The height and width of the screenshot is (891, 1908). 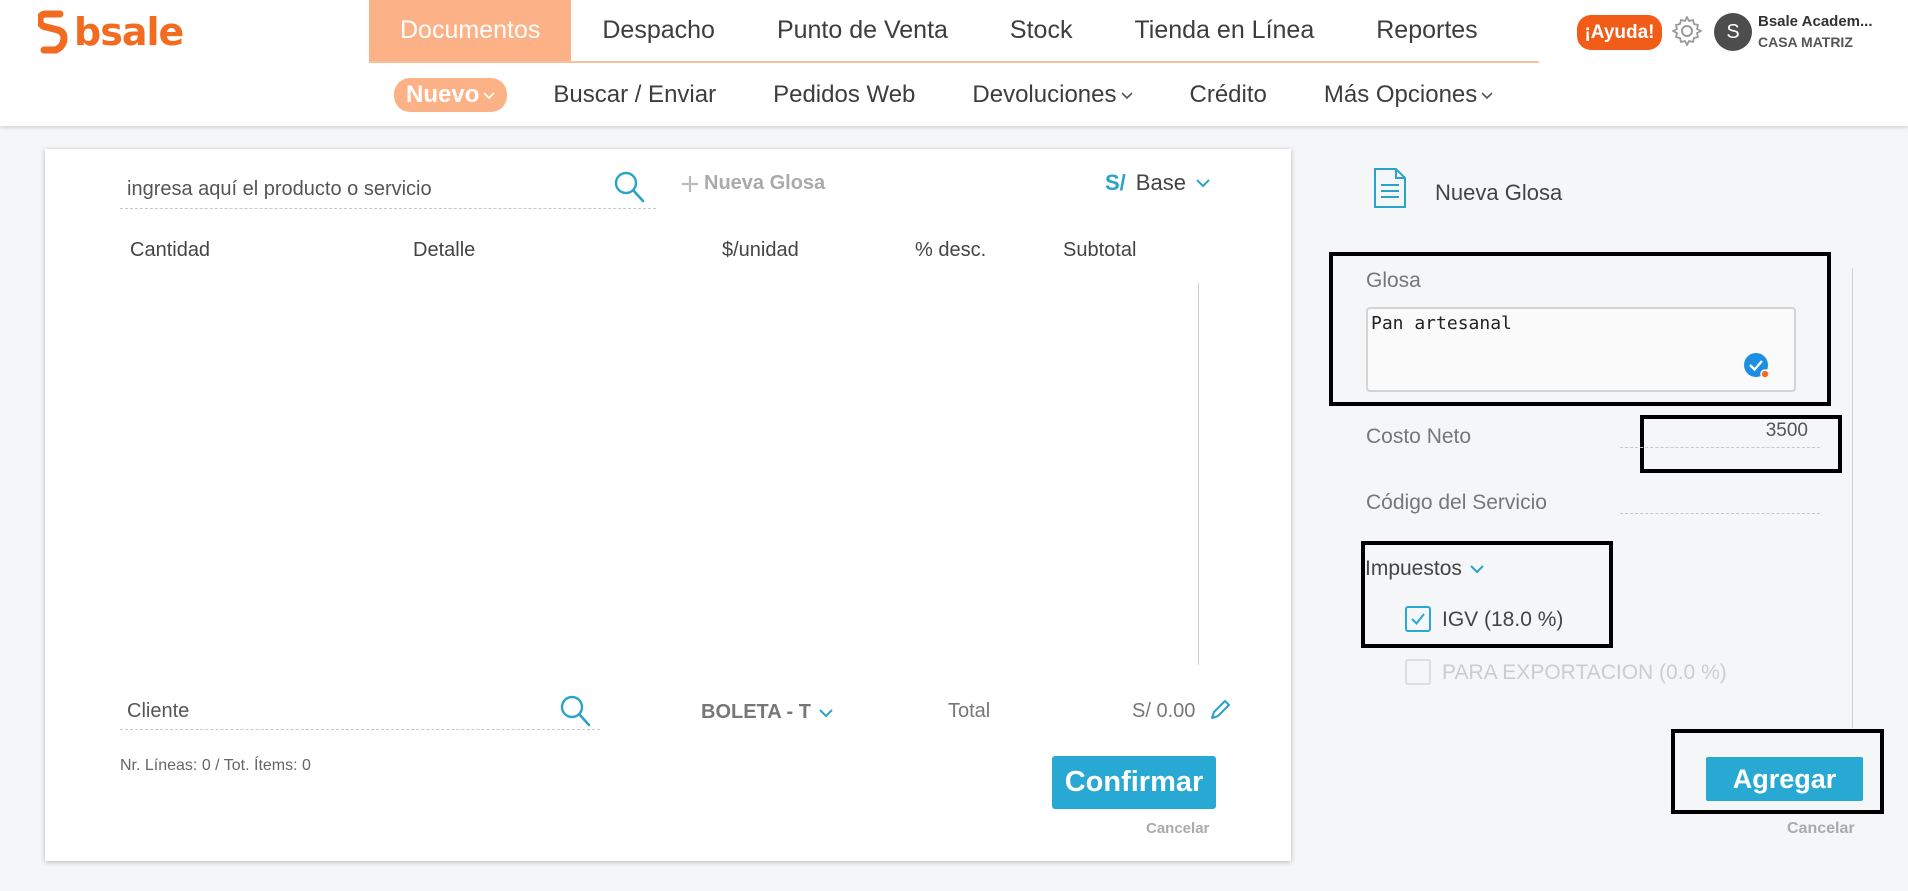 I want to click on gloss-field: Pan artesanal, so click(x=1581, y=349).